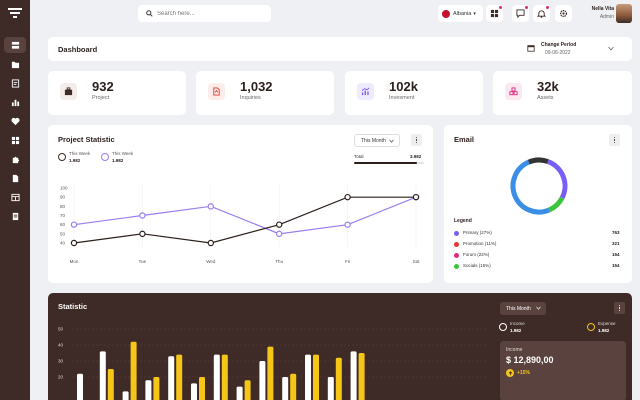 The height and width of the screenshot is (400, 640). I want to click on stat-label: Project, so click(101, 98).